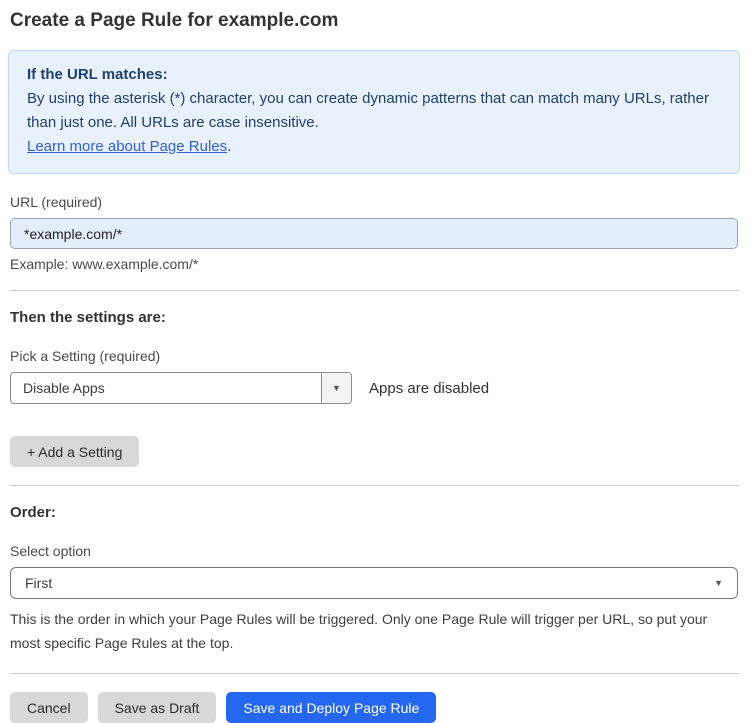  I want to click on setting-status-text: Apps are disabled, so click(429, 388).